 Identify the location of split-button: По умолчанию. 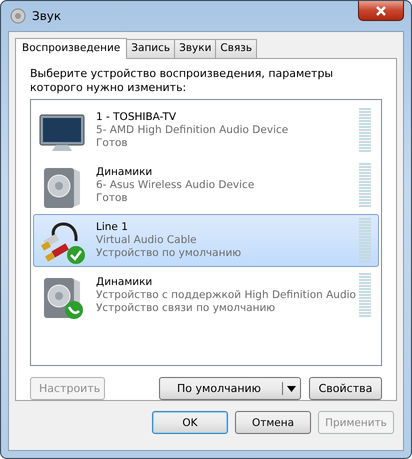
(230, 388).